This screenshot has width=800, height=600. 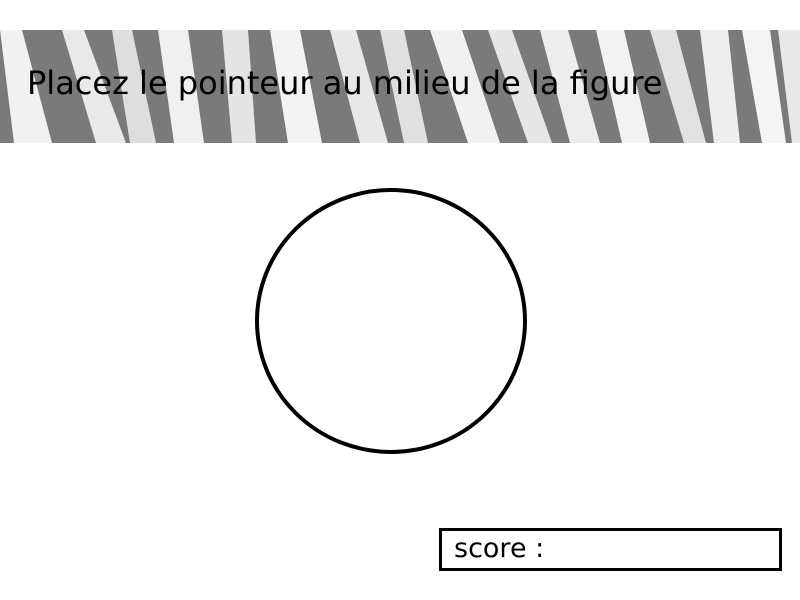 I want to click on score-label: score :, so click(x=499, y=548).